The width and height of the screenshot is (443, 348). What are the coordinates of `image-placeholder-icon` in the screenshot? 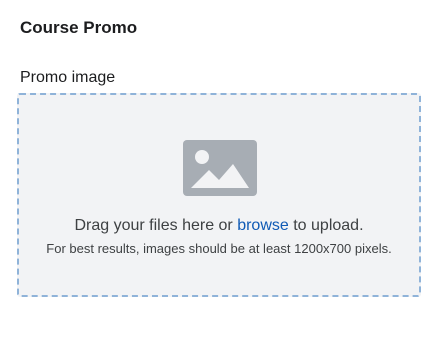 It's located at (220, 168).